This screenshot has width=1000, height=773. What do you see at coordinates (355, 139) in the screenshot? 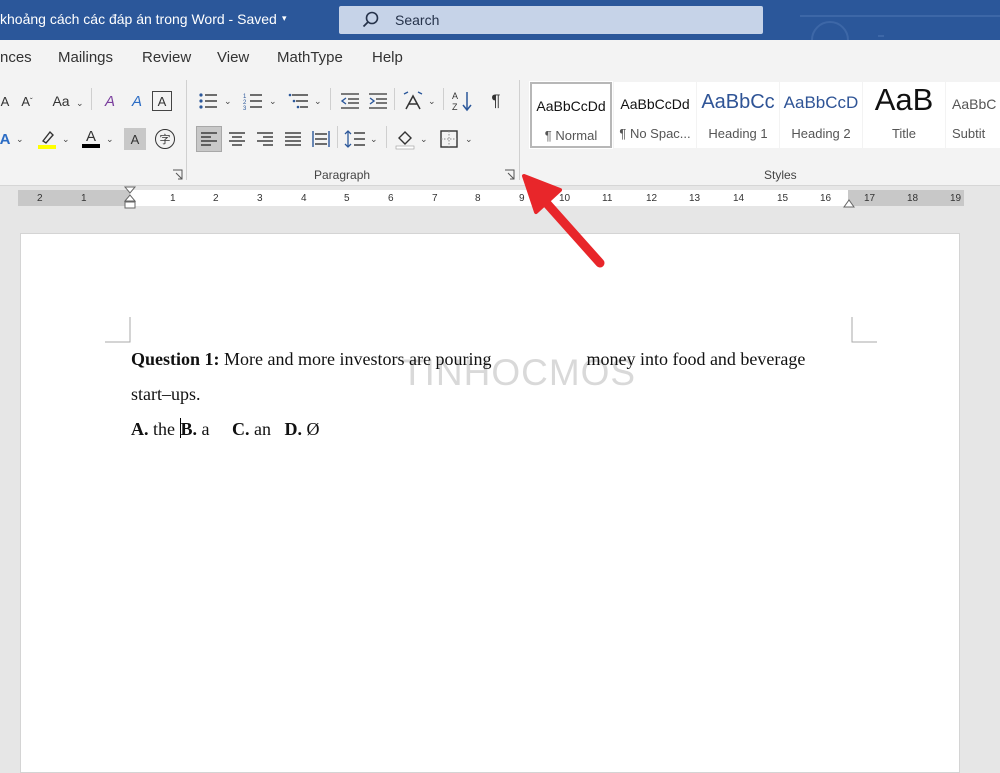
I see `line-spacing-button` at bounding box center [355, 139].